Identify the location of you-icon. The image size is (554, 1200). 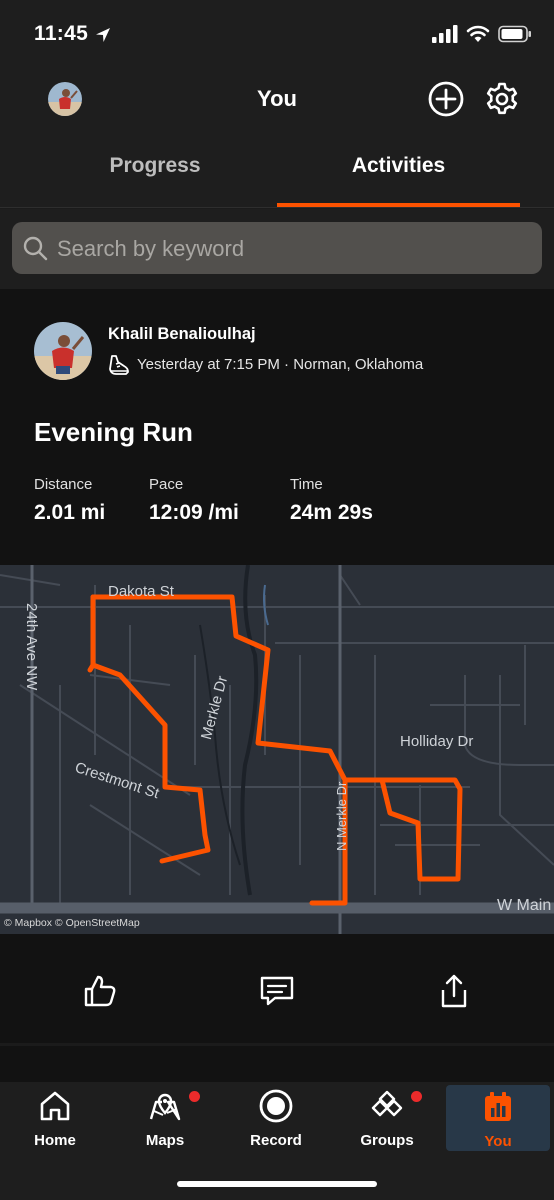
(498, 1106).